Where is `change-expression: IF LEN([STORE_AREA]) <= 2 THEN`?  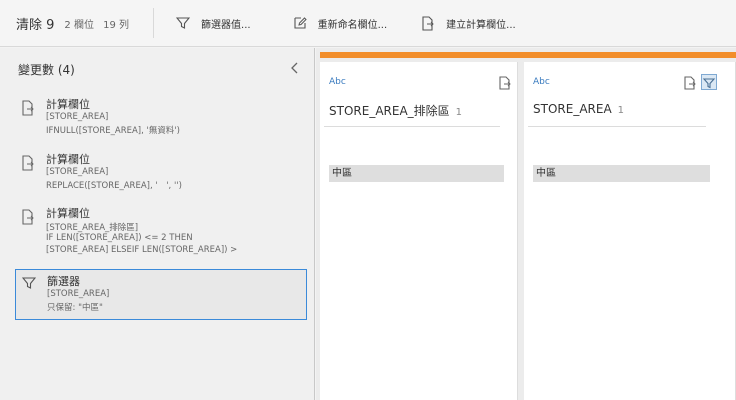
change-expression: IF LEN([STORE_AREA]) <= 2 THEN is located at coordinates (119, 238).